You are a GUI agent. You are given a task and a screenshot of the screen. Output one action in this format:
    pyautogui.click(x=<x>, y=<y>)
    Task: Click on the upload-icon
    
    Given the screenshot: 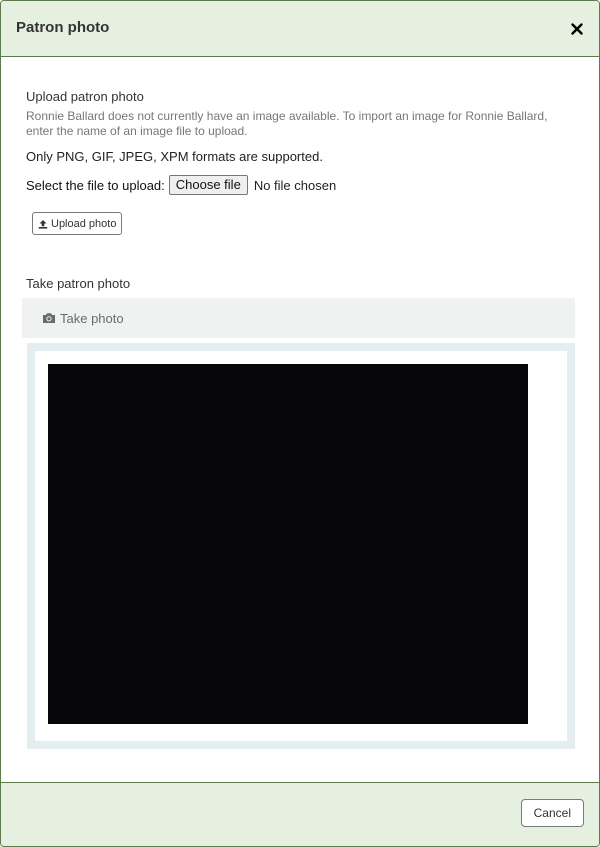 What is the action you would take?
    pyautogui.click(x=43, y=224)
    